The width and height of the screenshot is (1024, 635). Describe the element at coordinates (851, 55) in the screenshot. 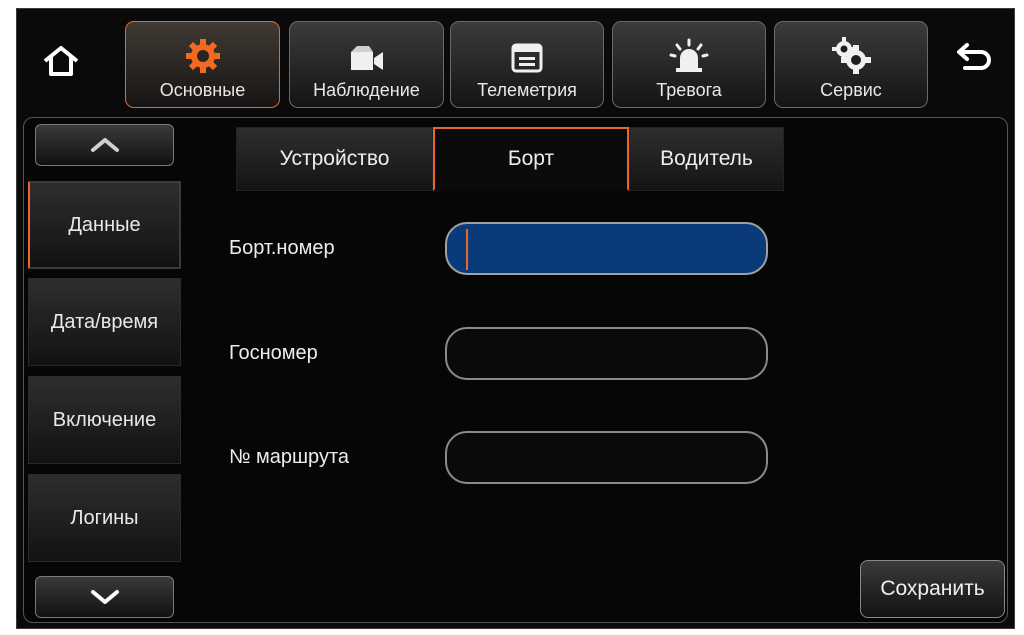

I see `gears-icon` at that location.